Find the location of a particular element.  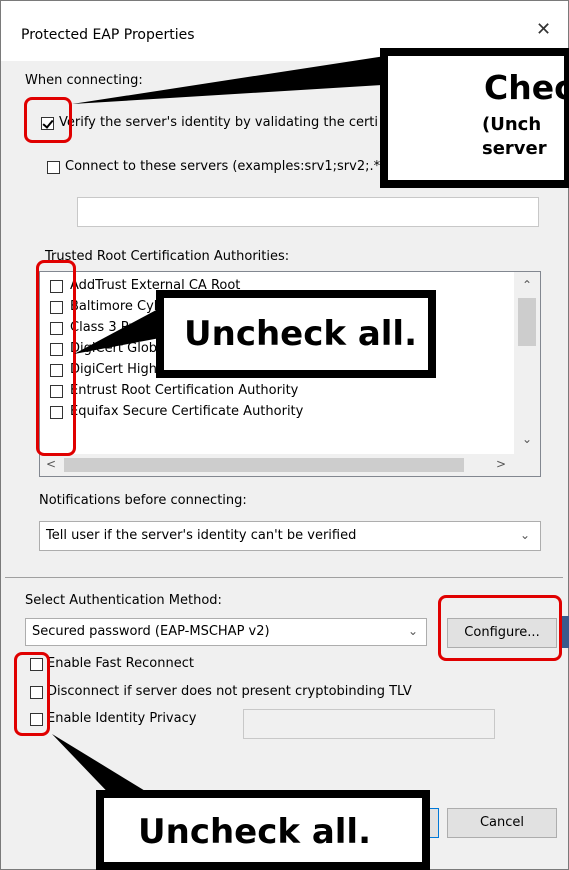

top-callout: Chec (Unch server is located at coordinates (474, 118).